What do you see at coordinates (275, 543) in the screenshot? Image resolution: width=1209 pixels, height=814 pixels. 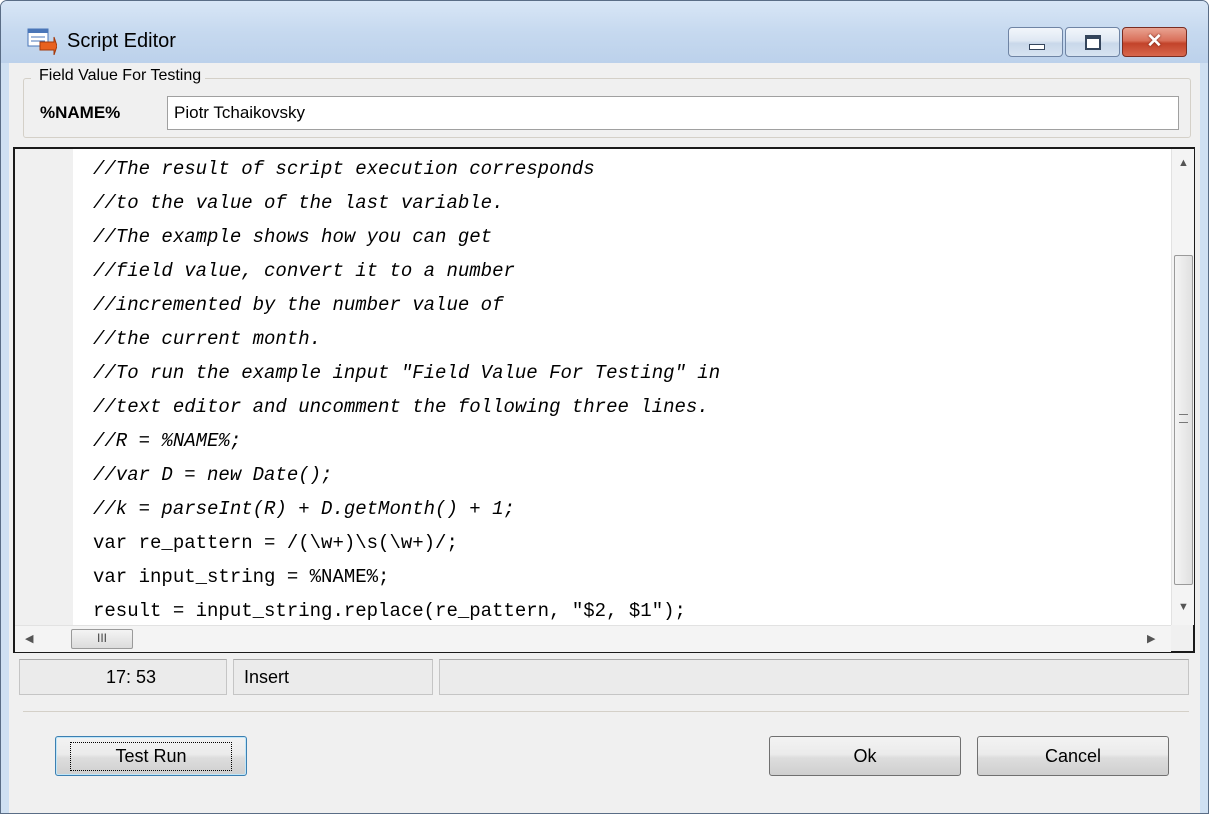 I see `code-line: var re_pattern = /(\w+)\s(\w+)/;` at bounding box center [275, 543].